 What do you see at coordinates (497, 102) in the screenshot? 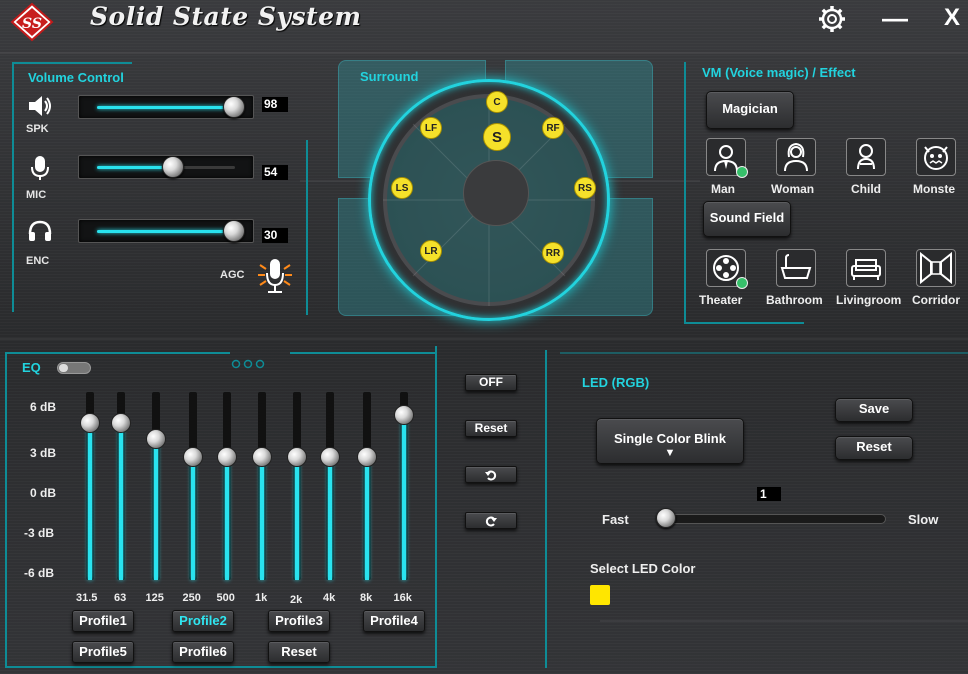
I see `speaker-c: C` at bounding box center [497, 102].